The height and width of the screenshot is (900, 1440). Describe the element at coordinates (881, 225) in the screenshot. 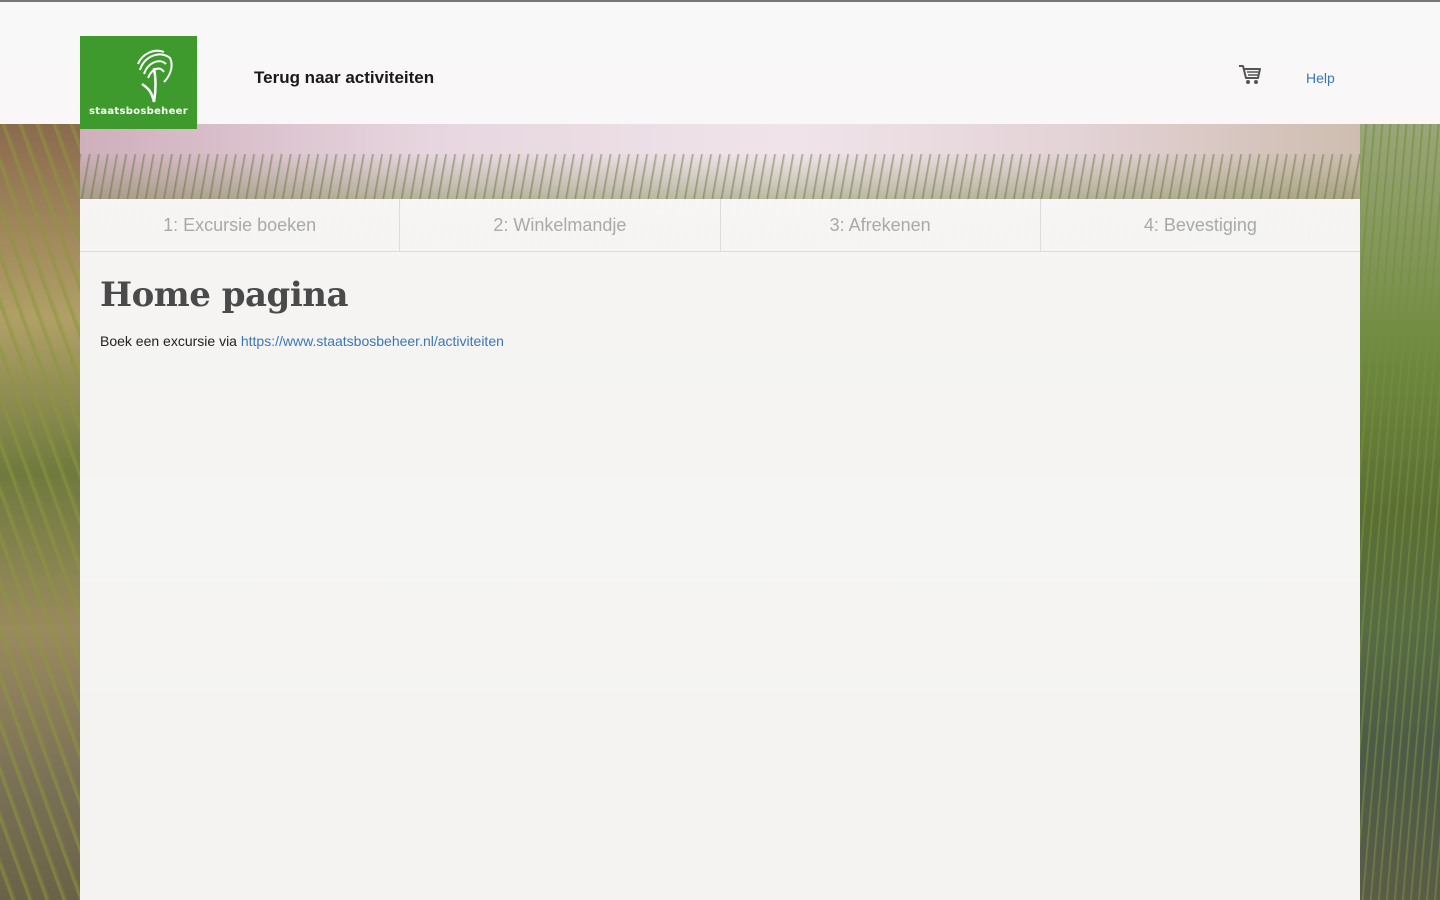

I see `step-afrekenen: 3: Afrekenen` at that location.